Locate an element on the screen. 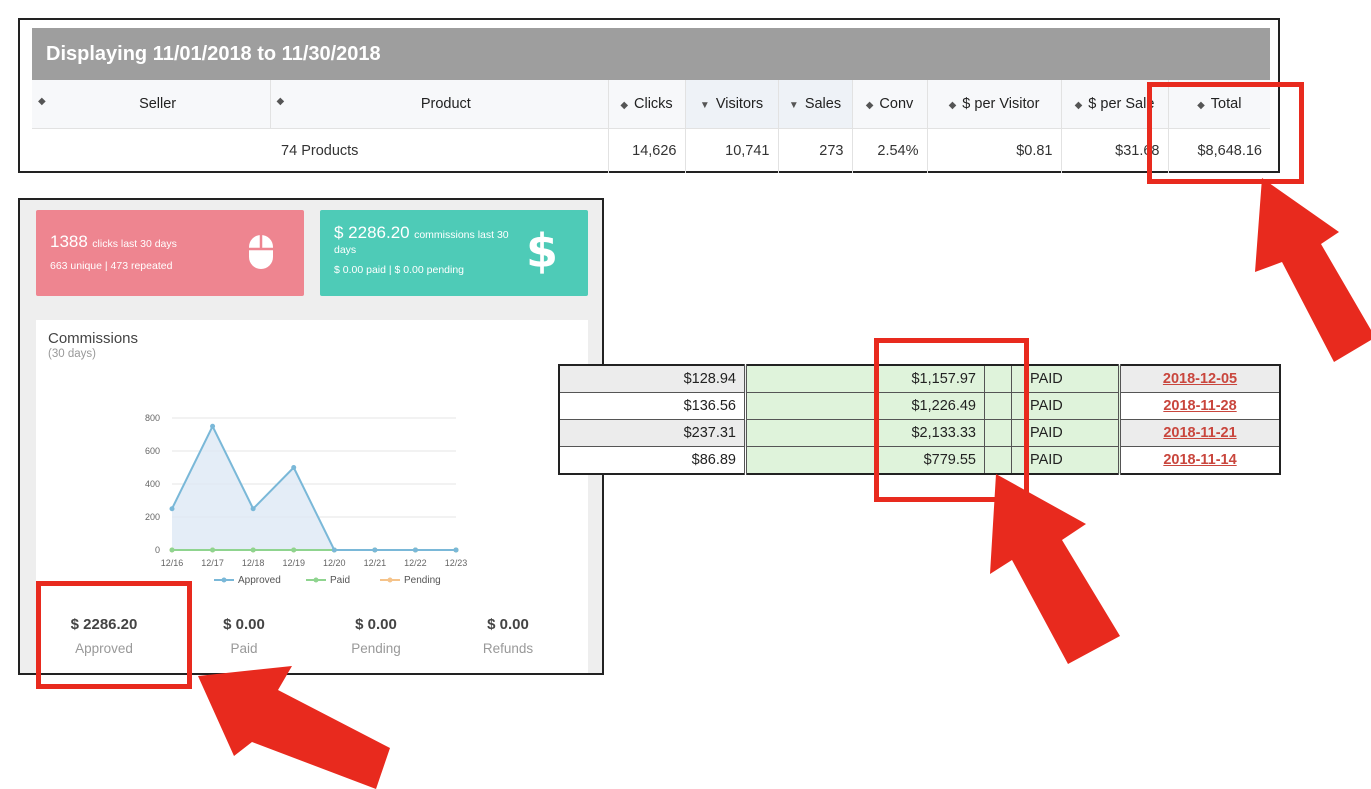 The image size is (1371, 789). cell-clicks: 14,626 is located at coordinates (646, 150).